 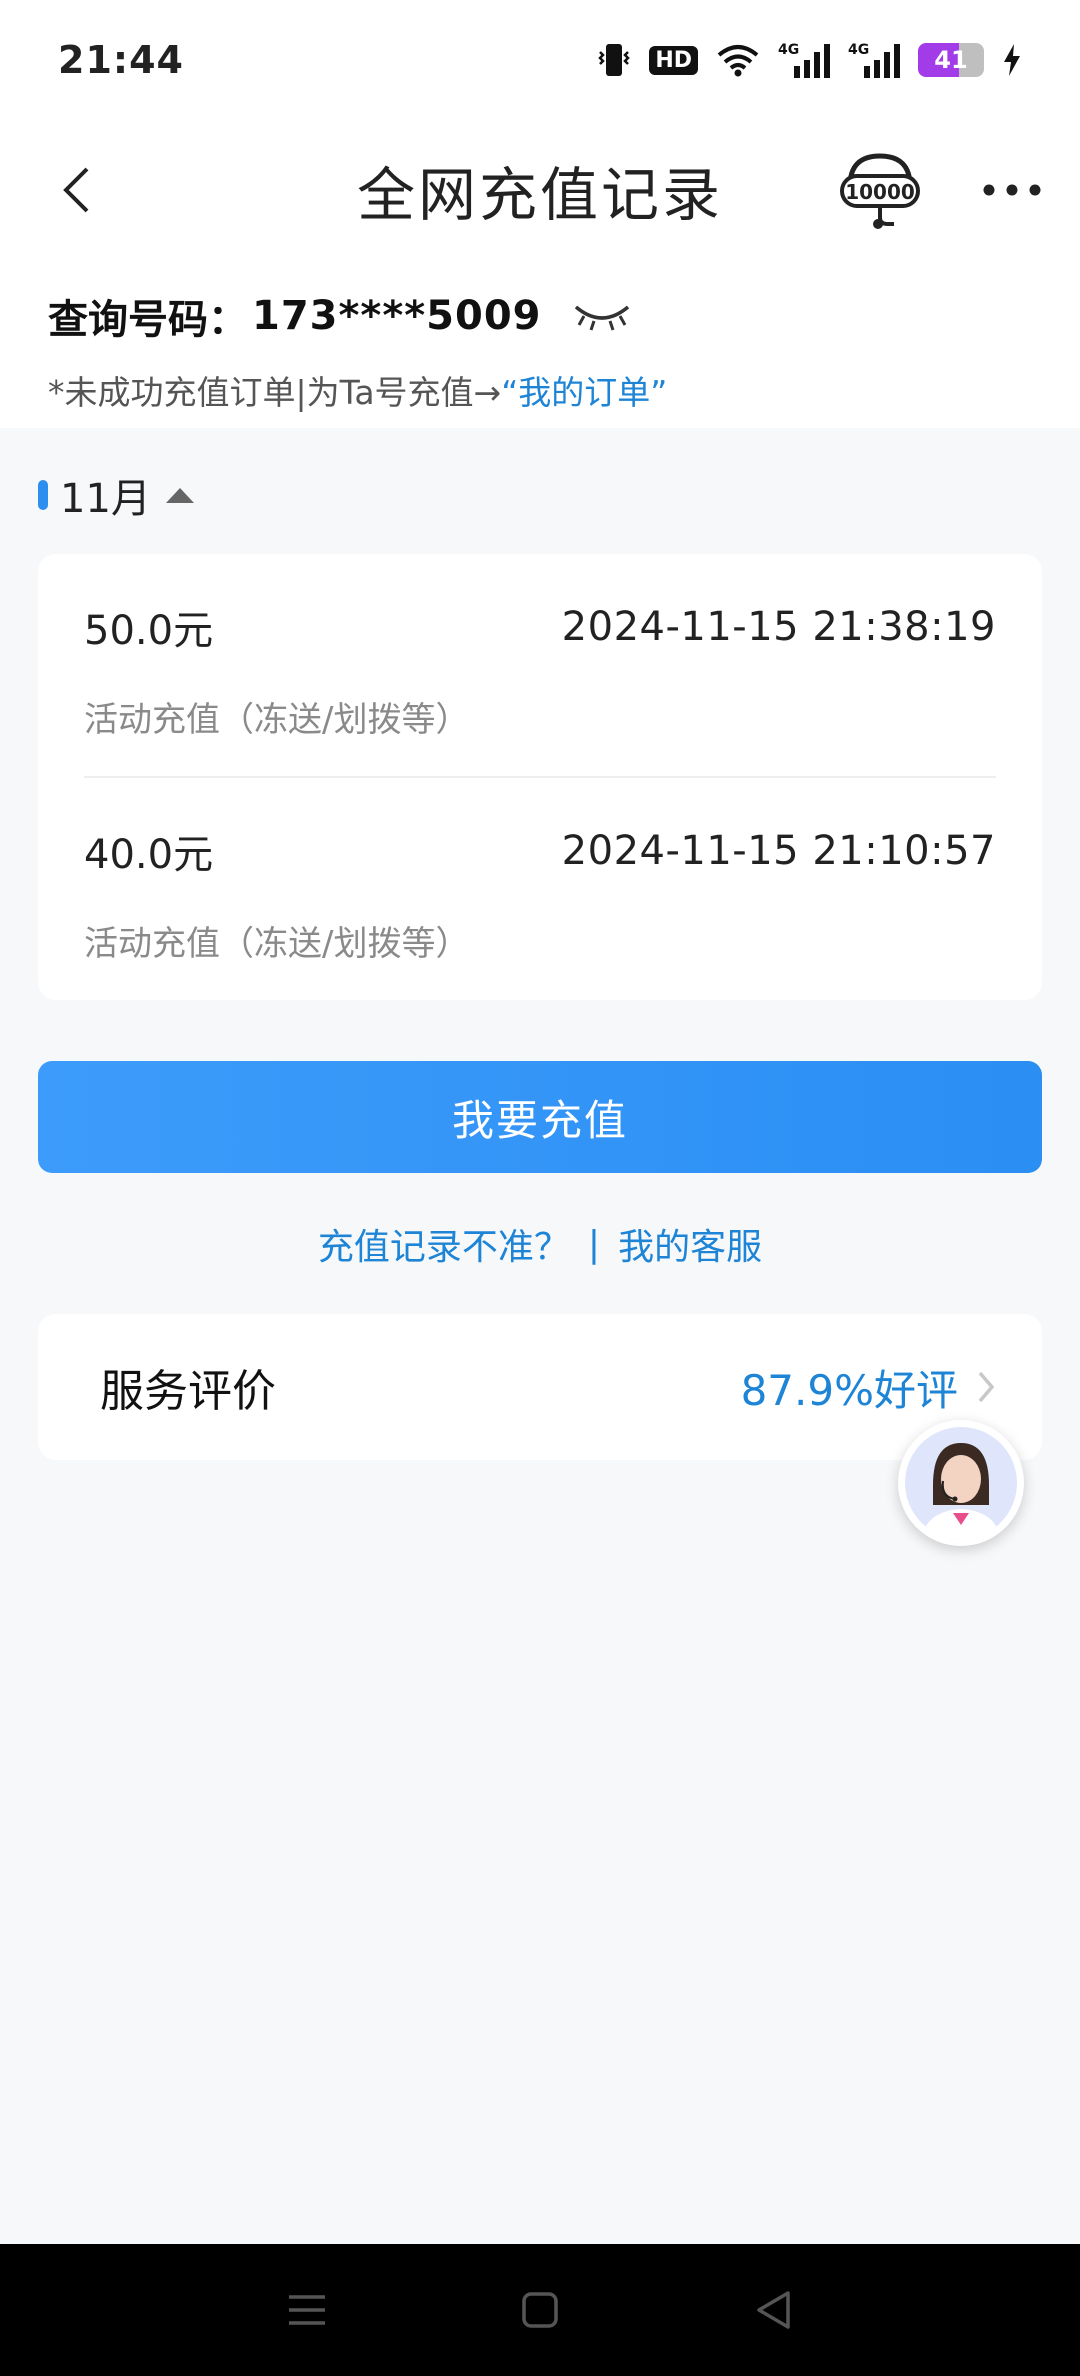 I want to click on month-marker, so click(x=43, y=495).